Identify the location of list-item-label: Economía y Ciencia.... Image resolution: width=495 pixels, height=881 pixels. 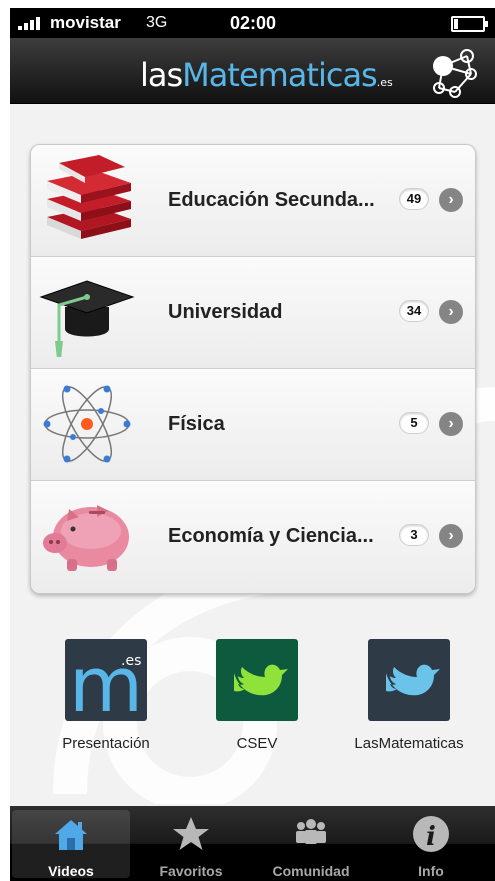
(271, 536).